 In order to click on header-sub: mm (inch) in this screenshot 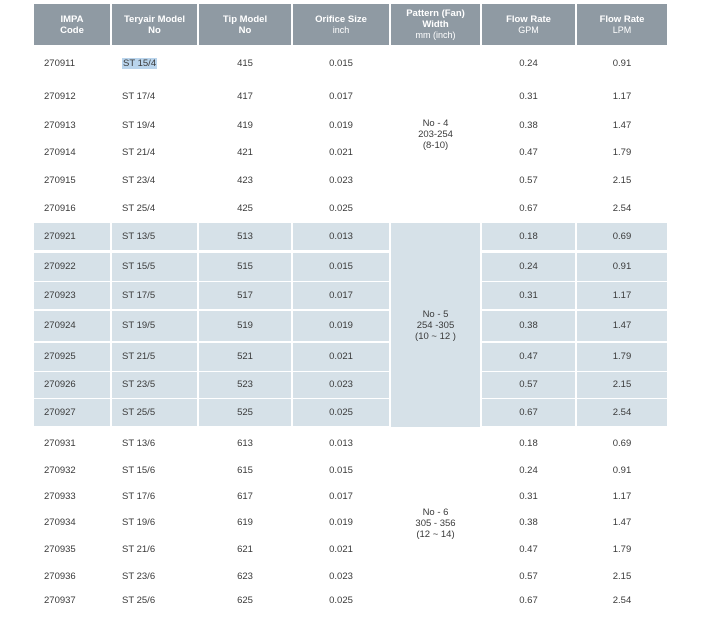, I will do `click(435, 35)`.